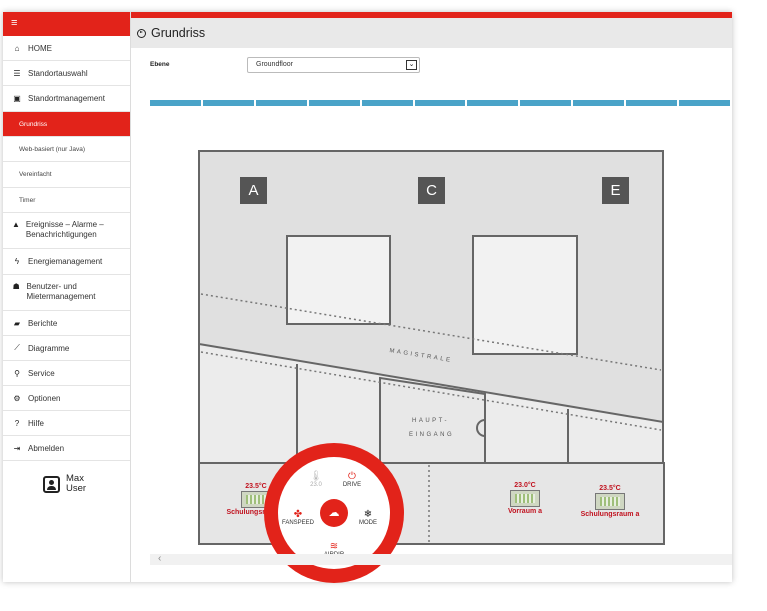 The width and height of the screenshot is (767, 611). What do you see at coordinates (52, 149) in the screenshot?
I see `sidebar-item-label: Web-basiert (nur Java)` at bounding box center [52, 149].